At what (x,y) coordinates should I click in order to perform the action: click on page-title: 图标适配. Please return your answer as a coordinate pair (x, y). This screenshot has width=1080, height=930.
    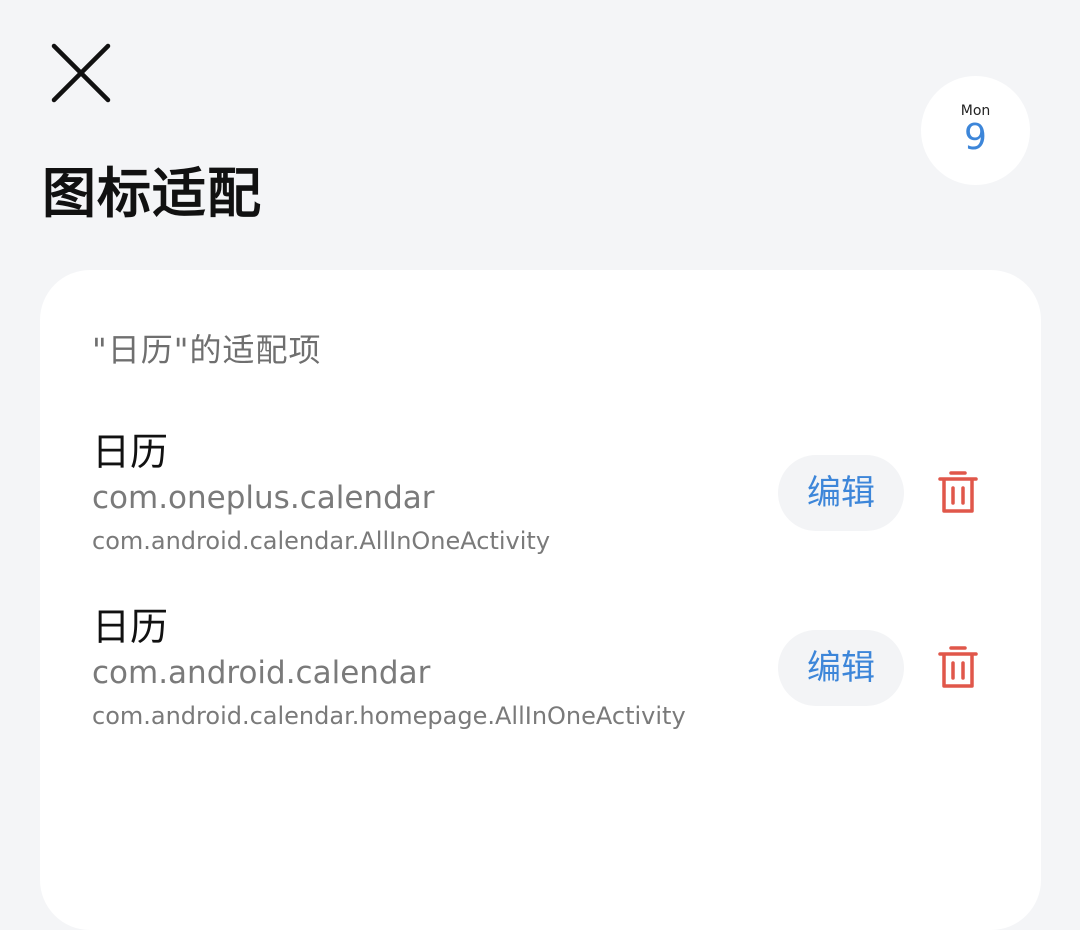
    Looking at the image, I should click on (152, 193).